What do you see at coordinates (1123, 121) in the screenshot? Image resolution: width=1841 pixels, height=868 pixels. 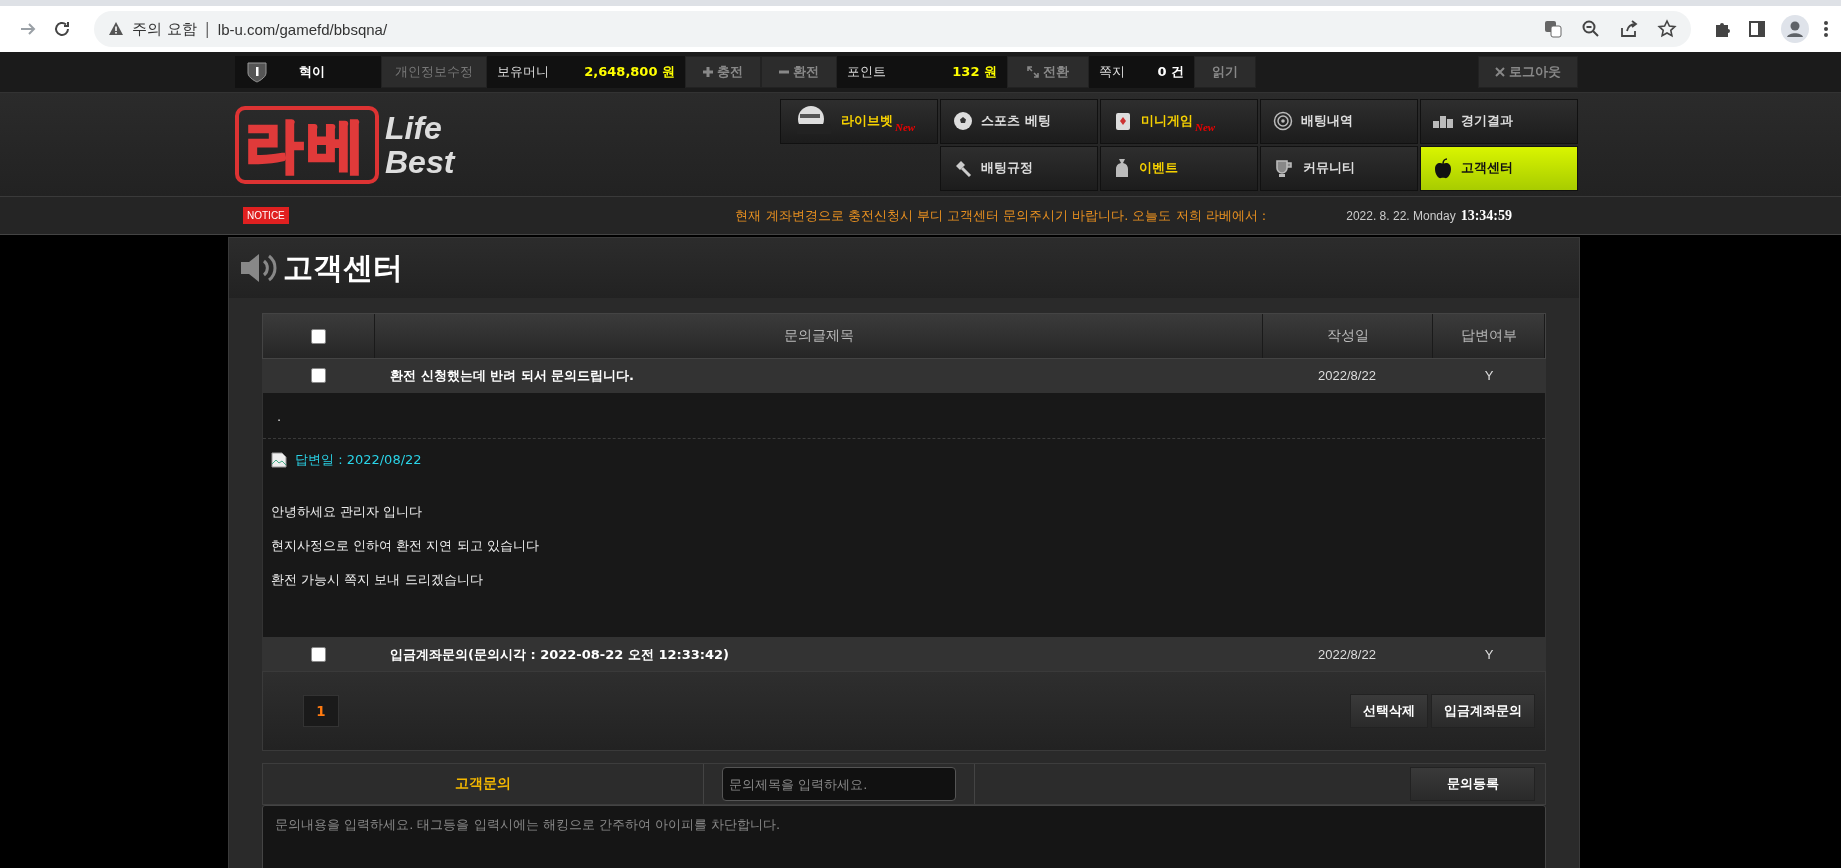 I see `cards-icon` at bounding box center [1123, 121].